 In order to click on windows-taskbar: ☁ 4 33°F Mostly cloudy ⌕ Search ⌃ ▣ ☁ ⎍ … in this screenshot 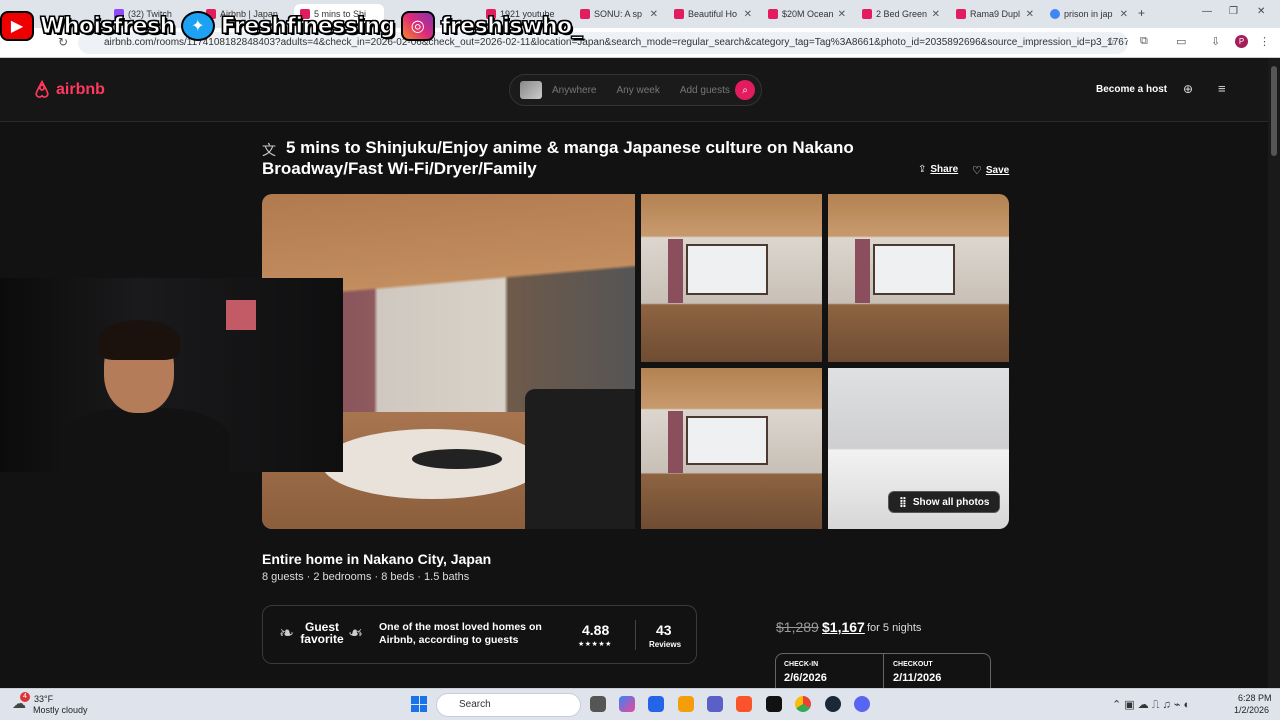, I will do `click(640, 704)`.